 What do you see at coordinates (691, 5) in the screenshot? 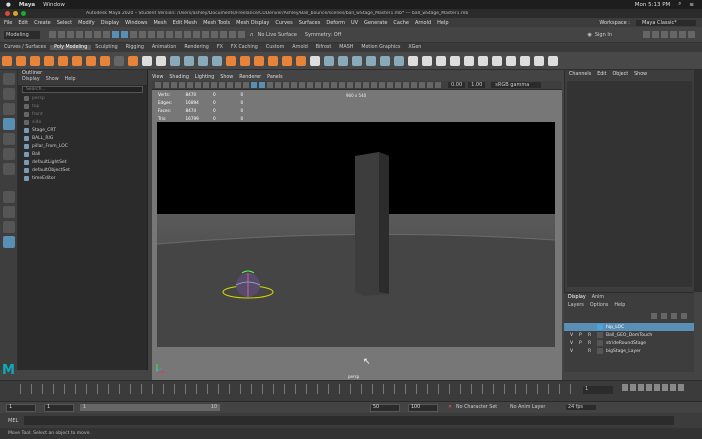
I see `menu-list-icon: ≡` at bounding box center [691, 5].